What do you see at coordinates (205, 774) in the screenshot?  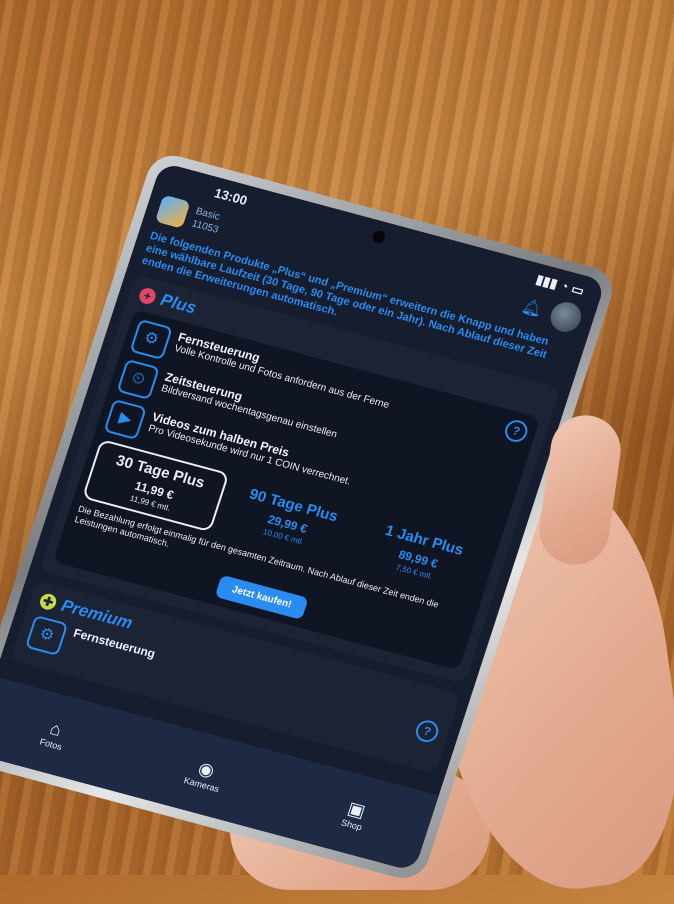 I see `tab-kameras: ◉ Kameras` at bounding box center [205, 774].